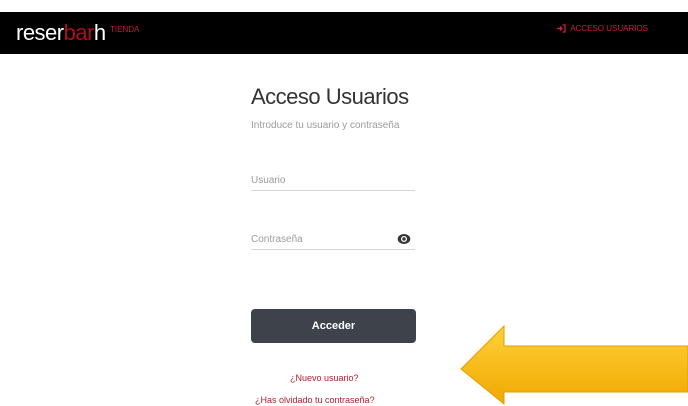  Describe the element at coordinates (330, 96) in the screenshot. I see `page-title: Acceso Usuarios` at that location.